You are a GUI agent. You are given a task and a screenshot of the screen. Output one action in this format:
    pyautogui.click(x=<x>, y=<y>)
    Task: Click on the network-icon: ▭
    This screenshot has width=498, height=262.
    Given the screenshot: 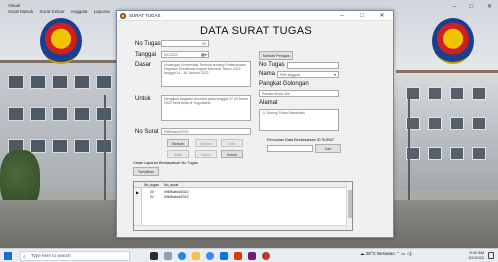 What is the action you would take?
    pyautogui.click(x=403, y=253)
    